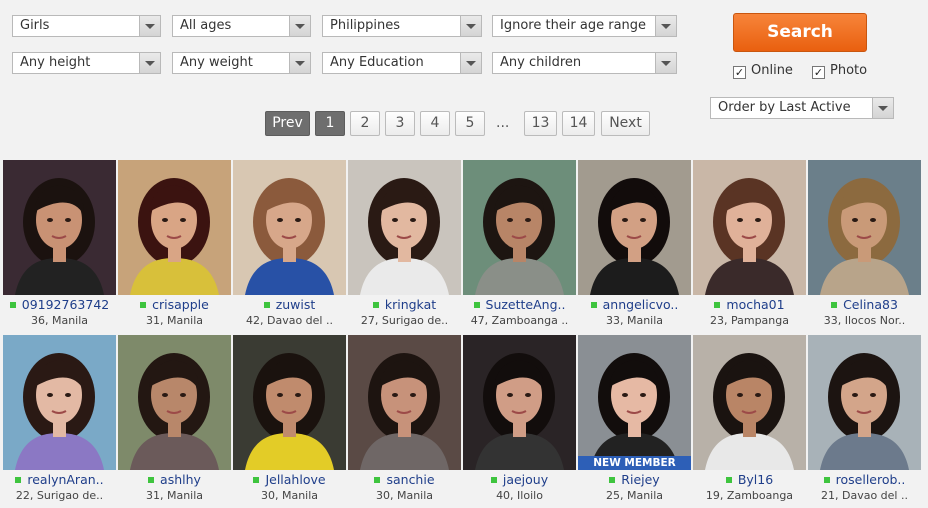  I want to click on age-range-select-value: Ignore their age range, so click(573, 25).